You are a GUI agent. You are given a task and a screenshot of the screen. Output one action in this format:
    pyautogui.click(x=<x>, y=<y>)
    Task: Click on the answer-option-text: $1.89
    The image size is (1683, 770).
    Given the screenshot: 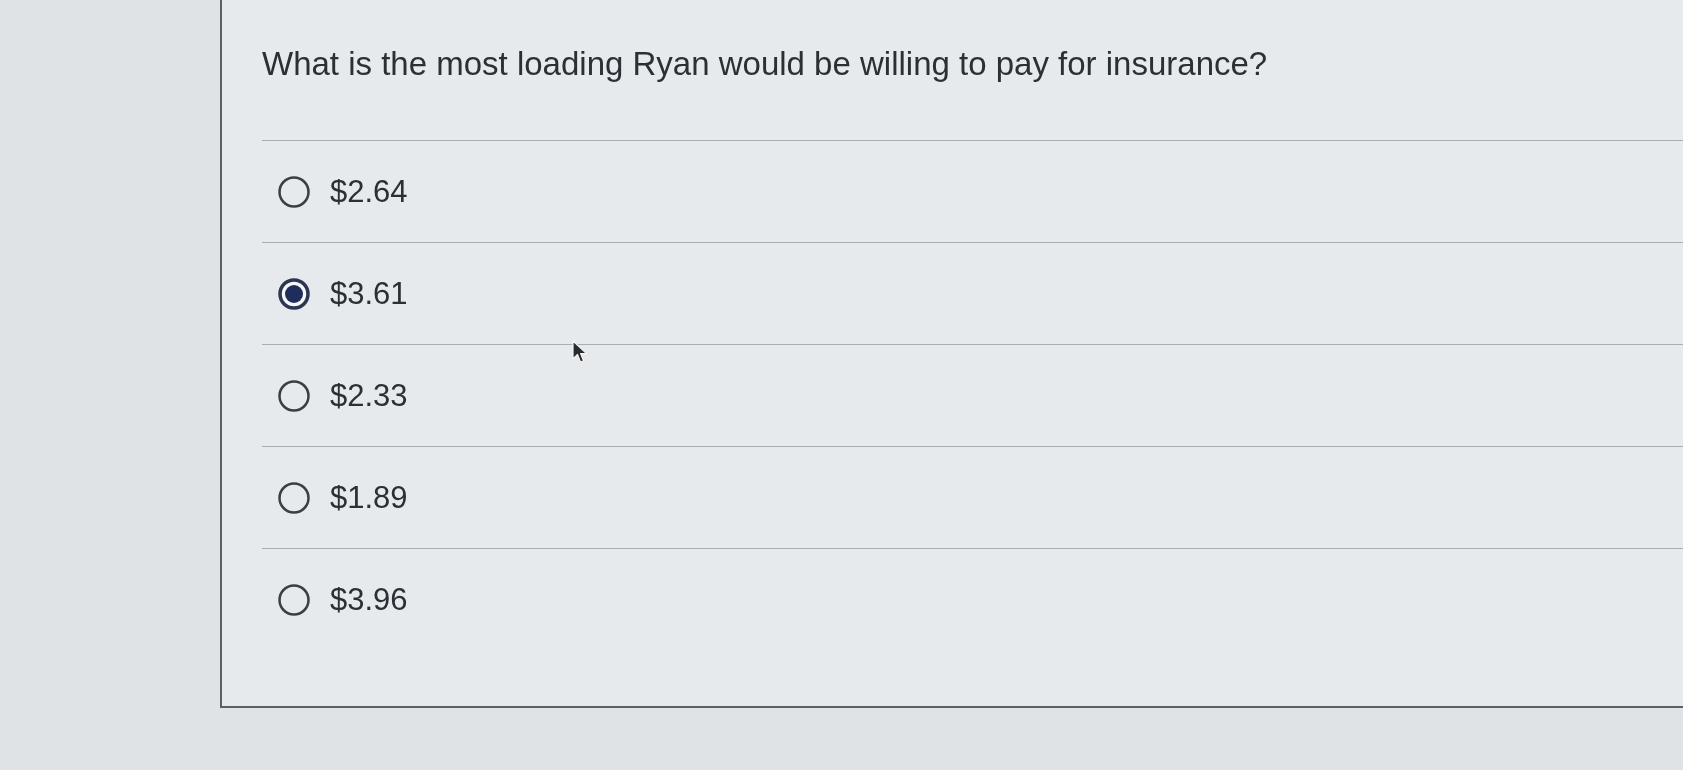 What is the action you would take?
    pyautogui.click(x=369, y=497)
    